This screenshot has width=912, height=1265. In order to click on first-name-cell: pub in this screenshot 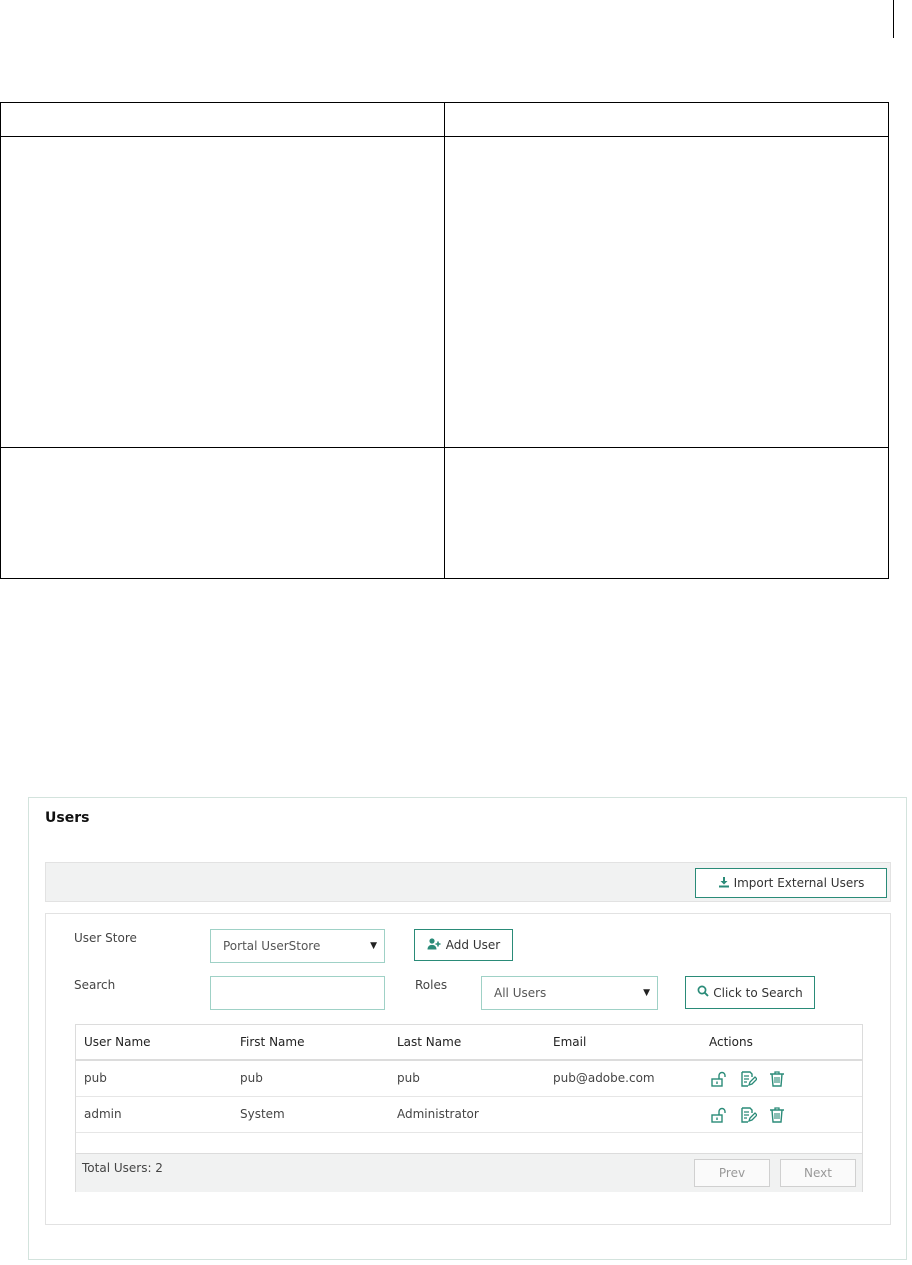, I will do `click(251, 1078)`.